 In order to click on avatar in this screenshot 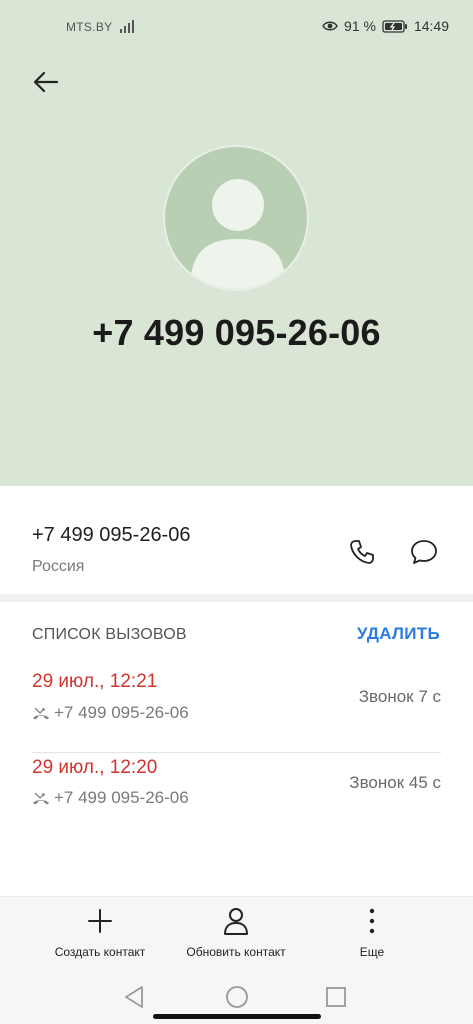, I will do `click(236, 218)`.